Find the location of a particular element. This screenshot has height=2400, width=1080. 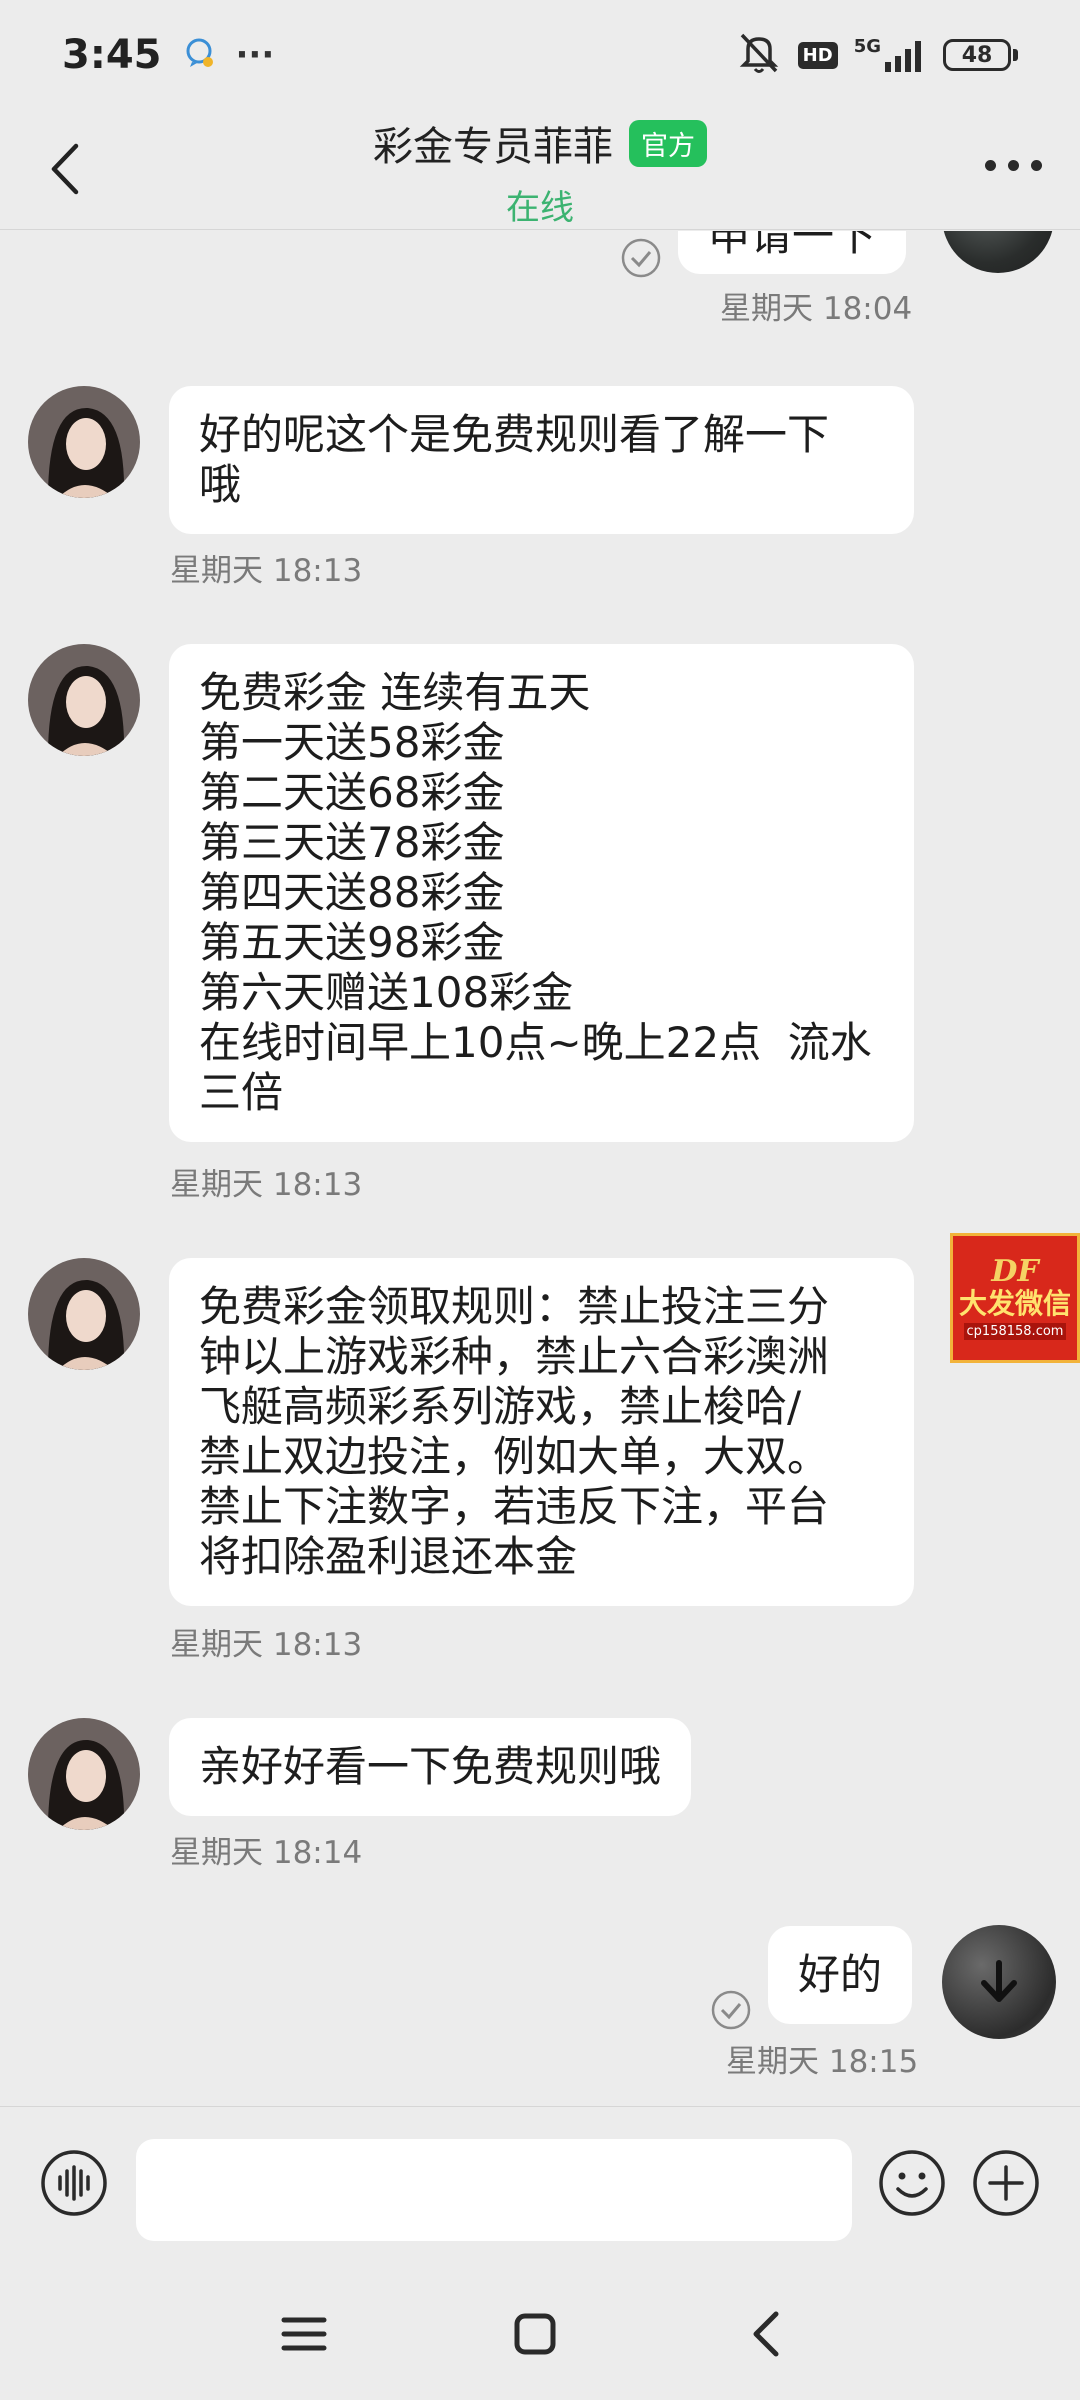

message-time: 星期天 18:15 is located at coordinates (822, 2062).